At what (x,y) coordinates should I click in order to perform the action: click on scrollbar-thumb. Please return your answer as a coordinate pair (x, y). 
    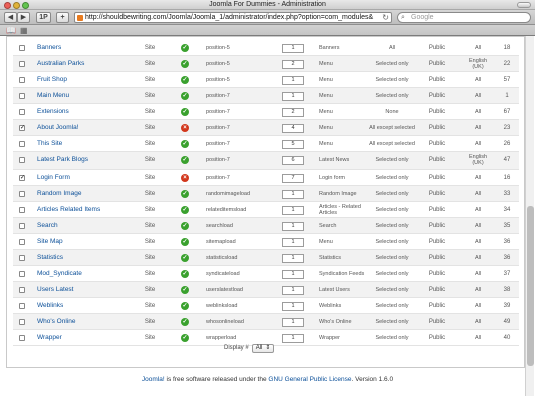
    Looking at the image, I should click on (530, 286).